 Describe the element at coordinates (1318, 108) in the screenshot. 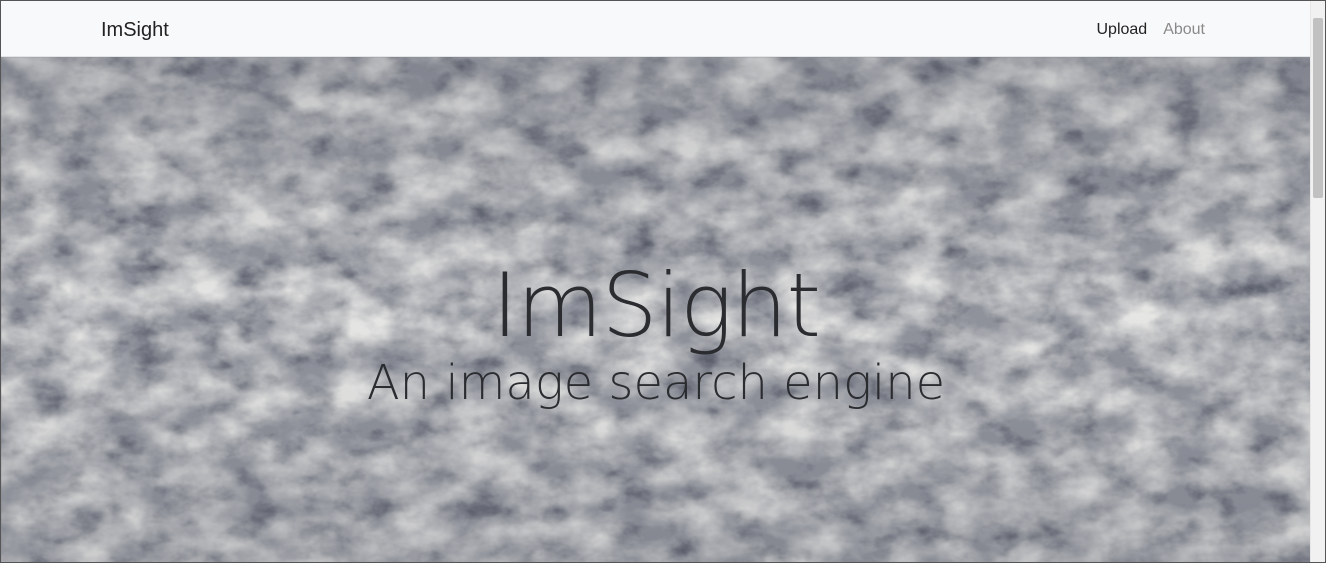

I see `scrollbar-thumb` at that location.